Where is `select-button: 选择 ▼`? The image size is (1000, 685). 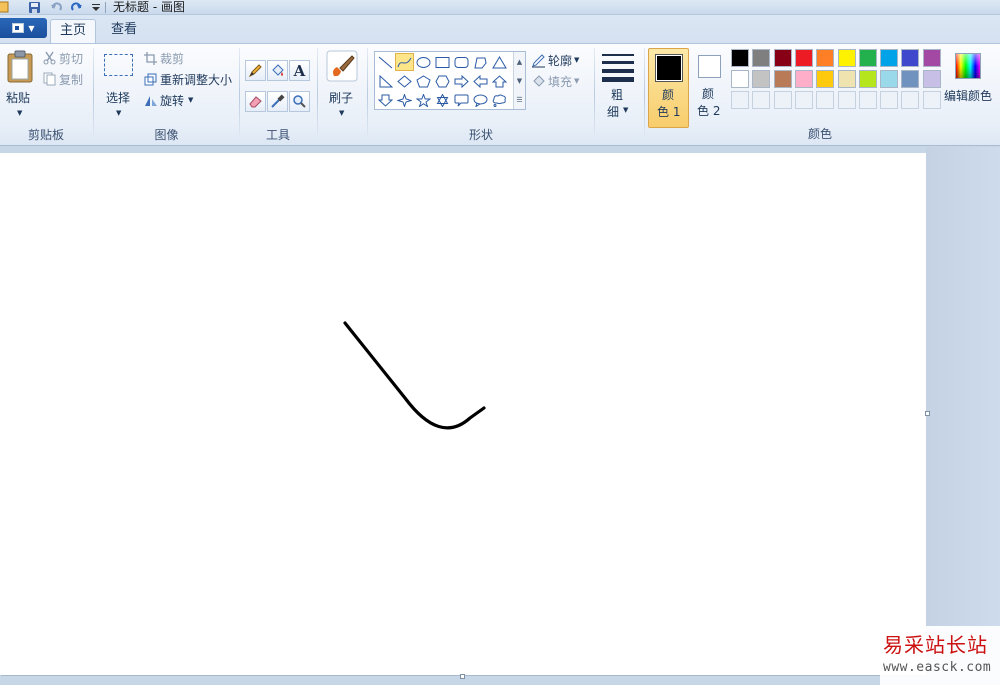 select-button: 选择 ▼ is located at coordinates (119, 85).